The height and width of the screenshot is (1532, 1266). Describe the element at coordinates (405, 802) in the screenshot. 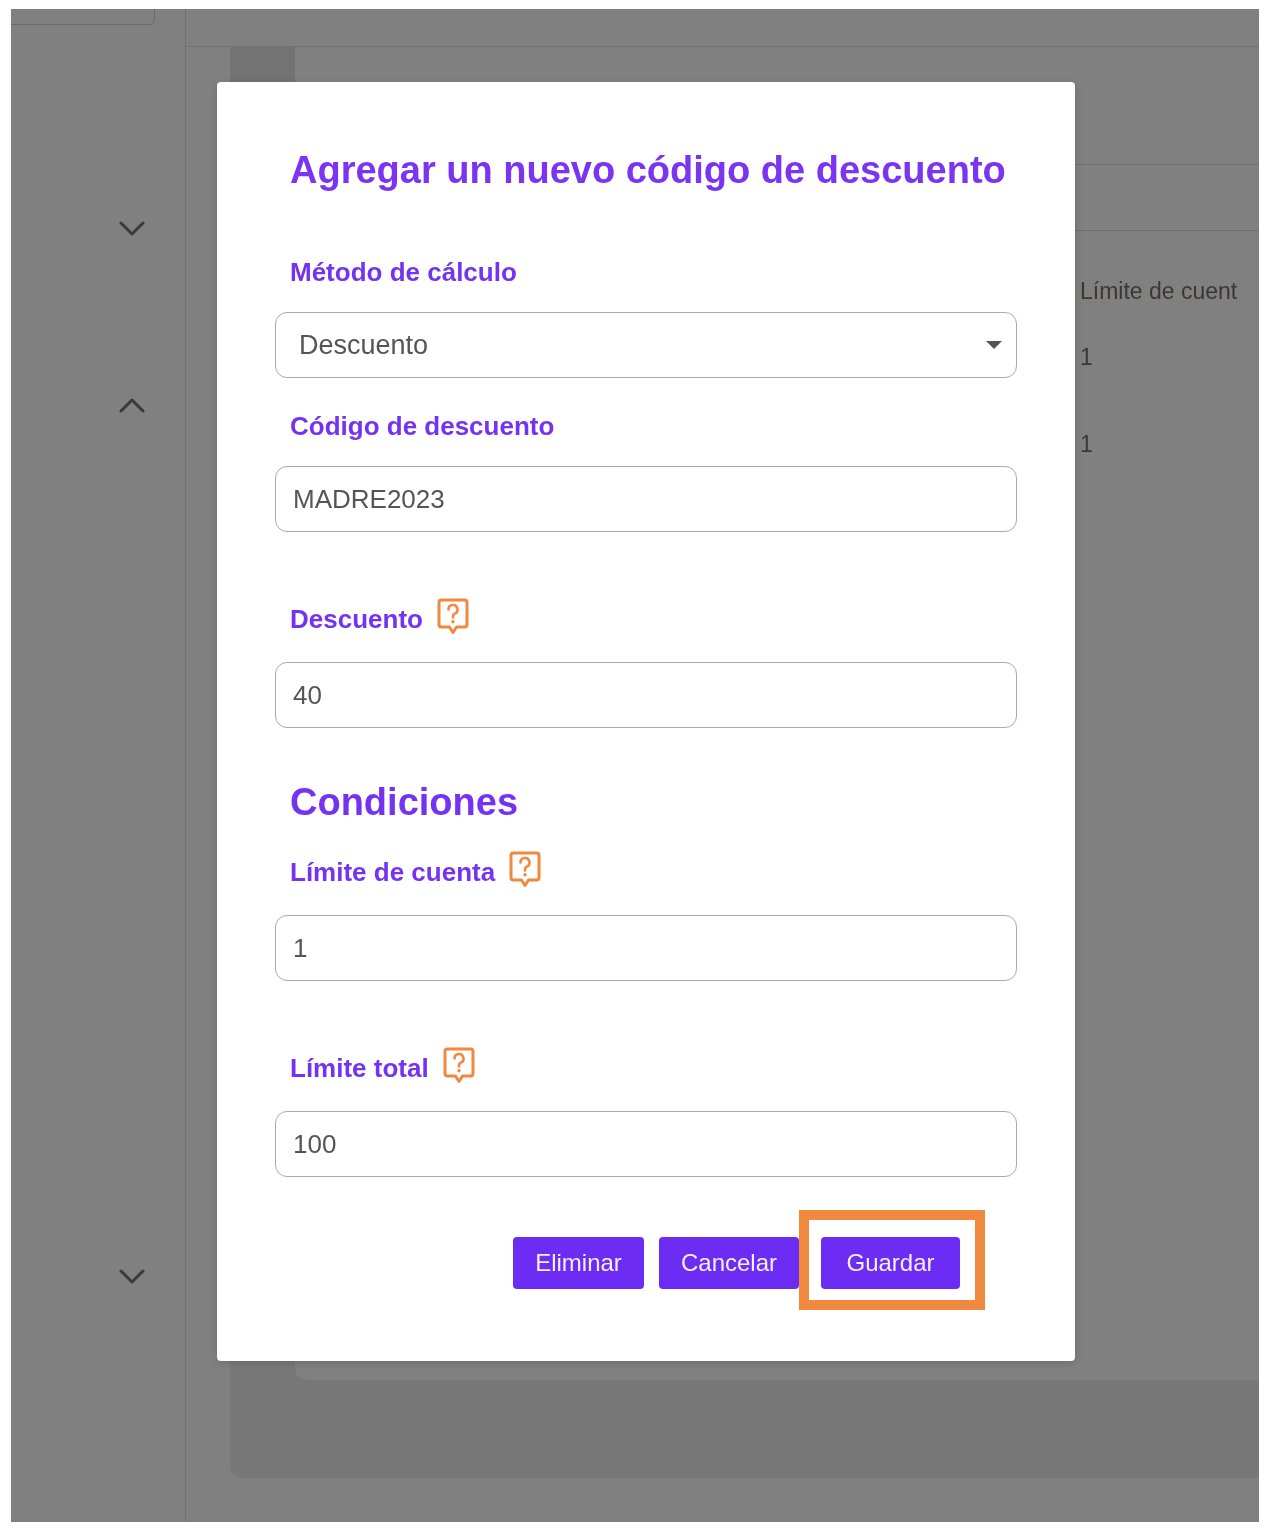

I see `section-heading: Condiciones` at that location.